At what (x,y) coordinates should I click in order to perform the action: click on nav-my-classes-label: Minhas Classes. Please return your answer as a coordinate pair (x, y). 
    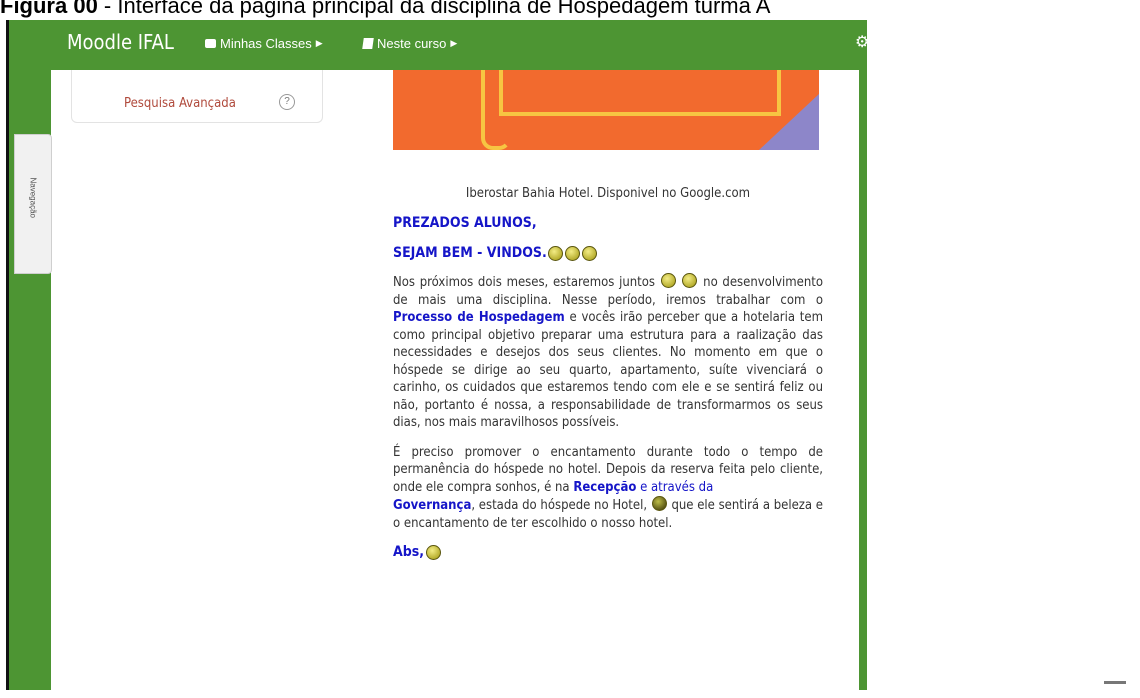
    Looking at the image, I should click on (266, 43).